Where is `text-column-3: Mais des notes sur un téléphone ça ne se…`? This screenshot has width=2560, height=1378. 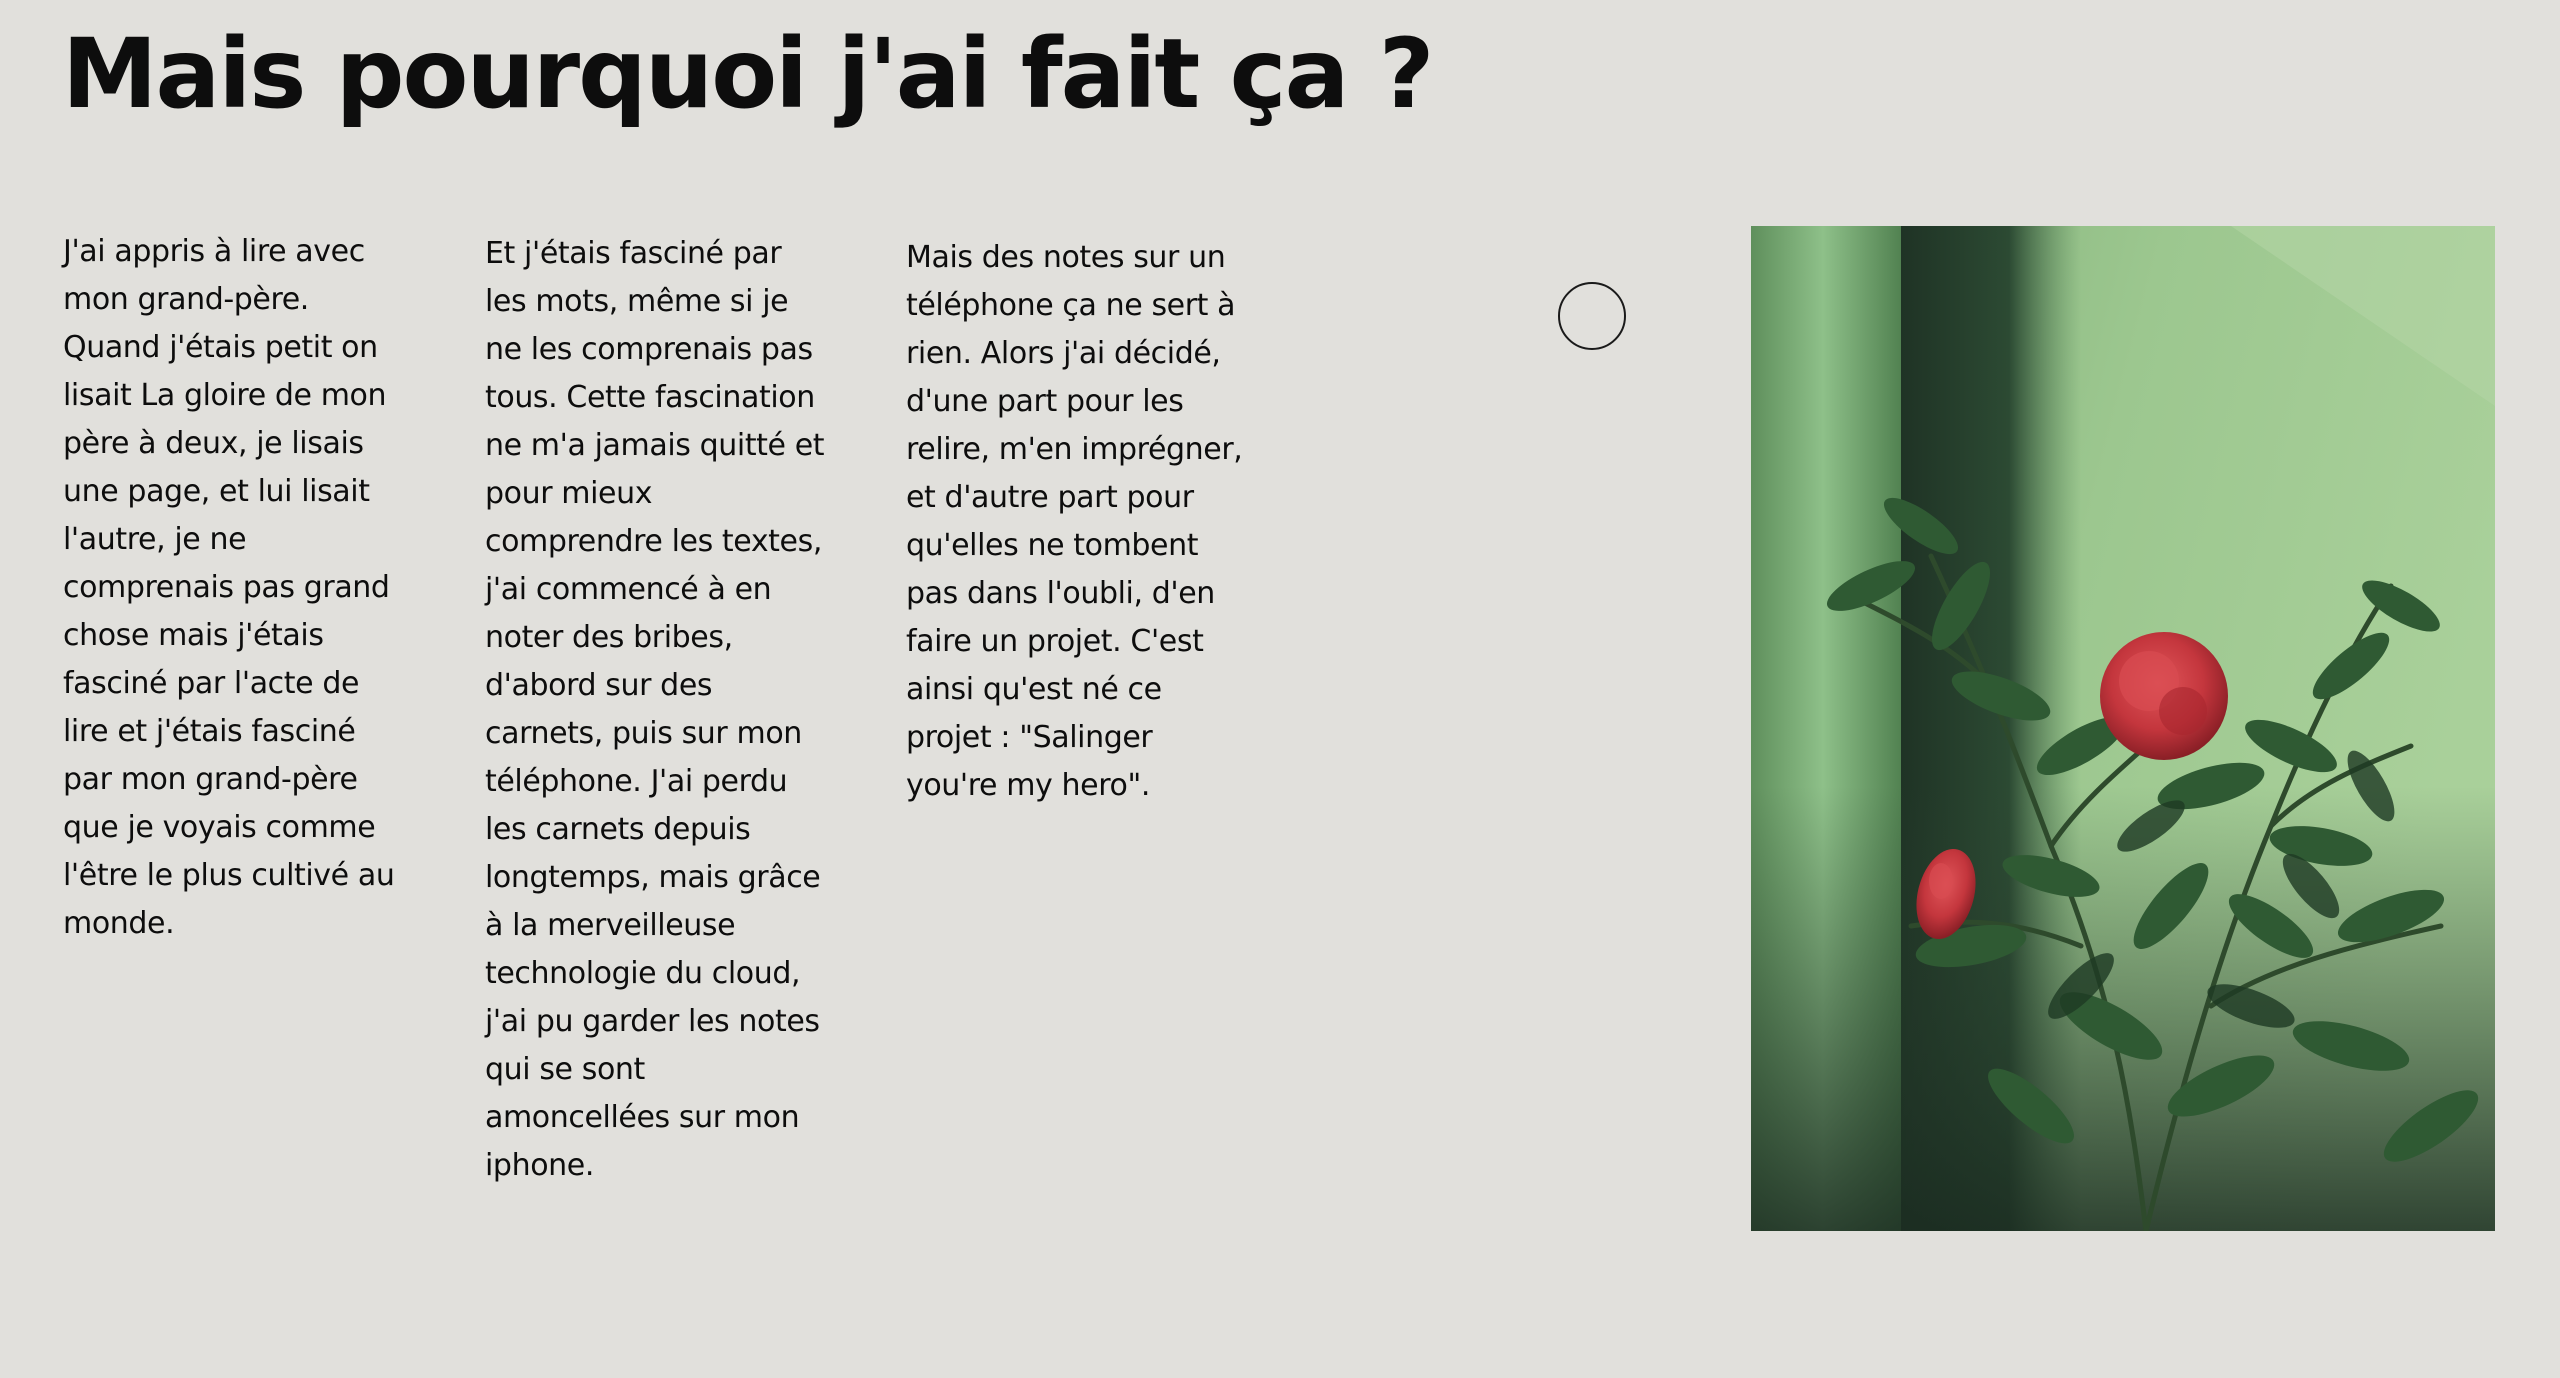 text-column-3: Mais des notes sur un téléphone ça ne se… is located at coordinates (1074, 521).